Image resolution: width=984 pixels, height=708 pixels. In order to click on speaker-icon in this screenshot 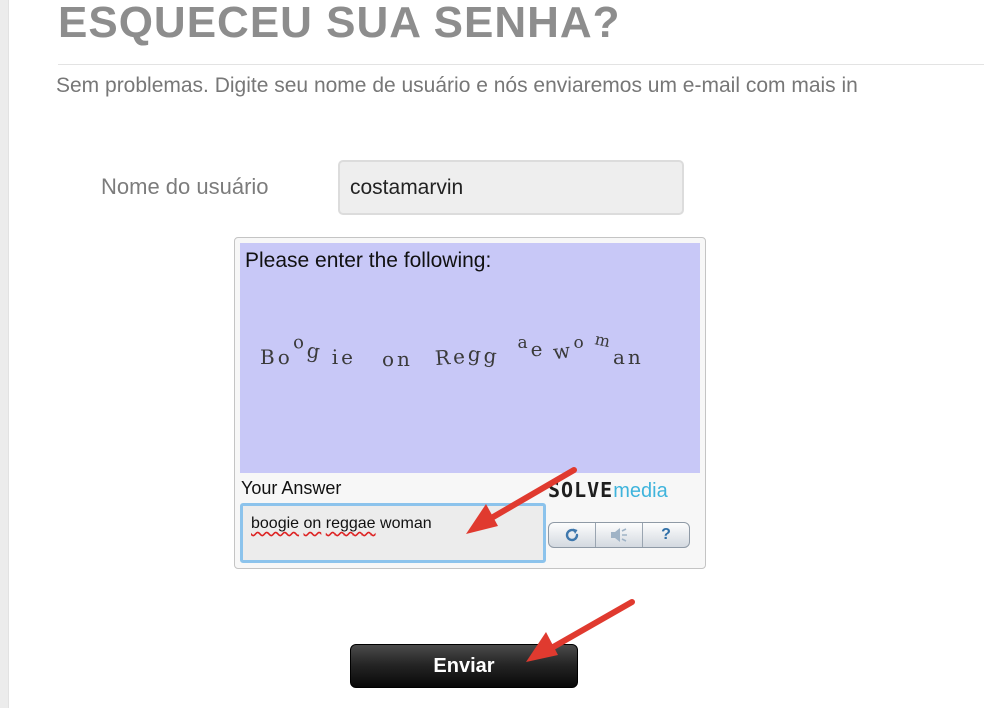, I will do `click(619, 535)`.